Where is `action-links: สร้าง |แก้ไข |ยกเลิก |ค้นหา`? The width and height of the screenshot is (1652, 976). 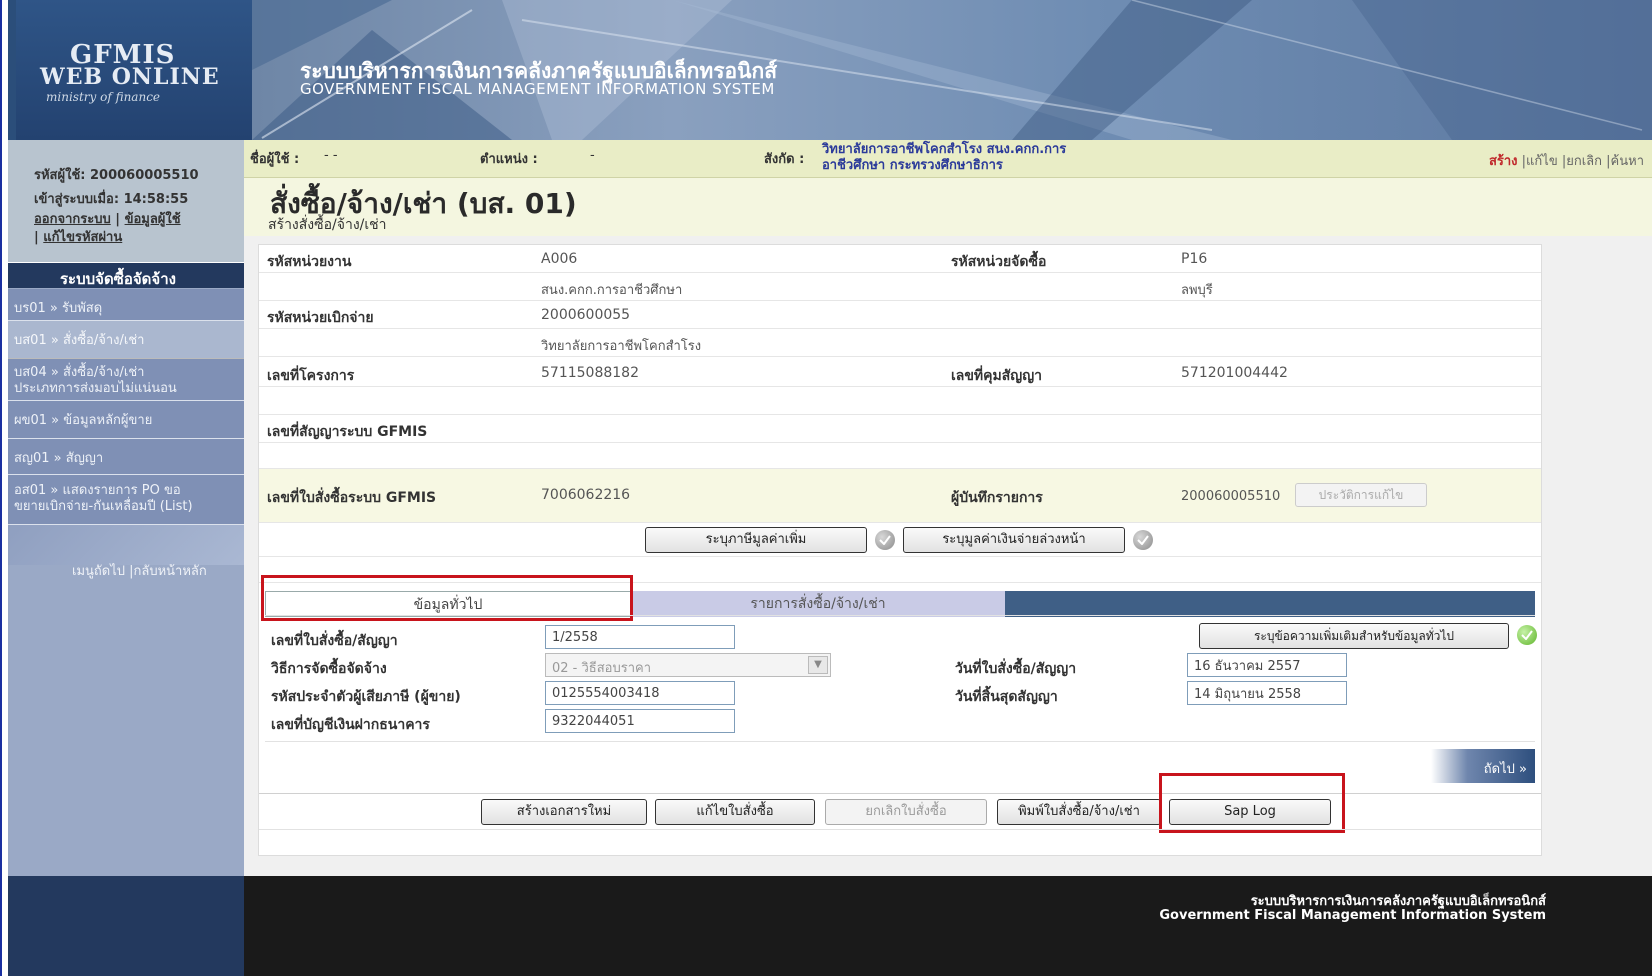 action-links: สร้าง |แก้ไข |ยกเลิก |ค้นหา is located at coordinates (1566, 160).